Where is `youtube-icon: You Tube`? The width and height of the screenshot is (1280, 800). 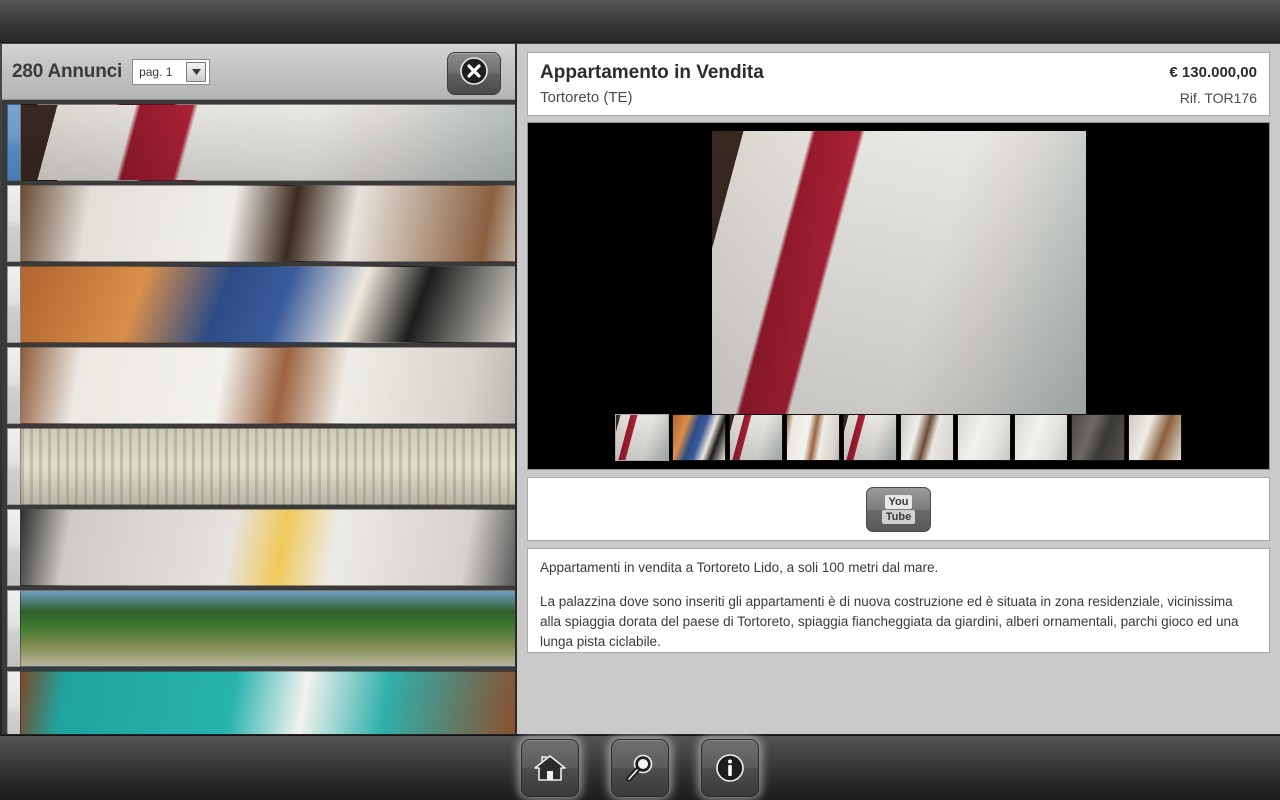
youtube-icon: You Tube is located at coordinates (898, 509).